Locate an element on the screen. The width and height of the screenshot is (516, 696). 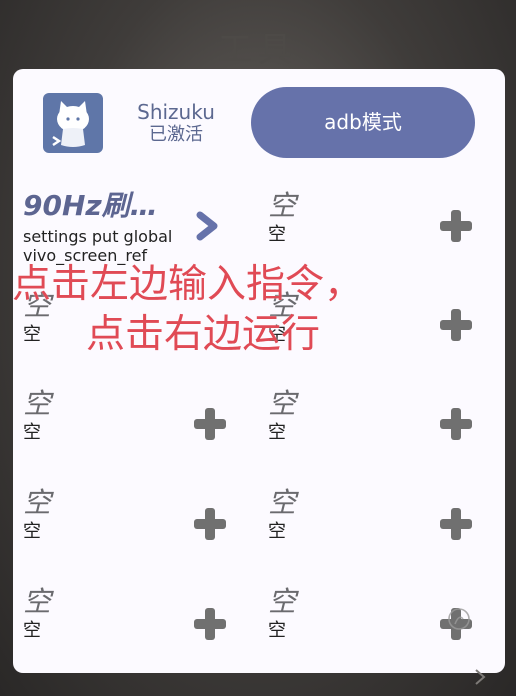
instruction-overlay-line2: 点击右边运行 is located at coordinates (203, 334).